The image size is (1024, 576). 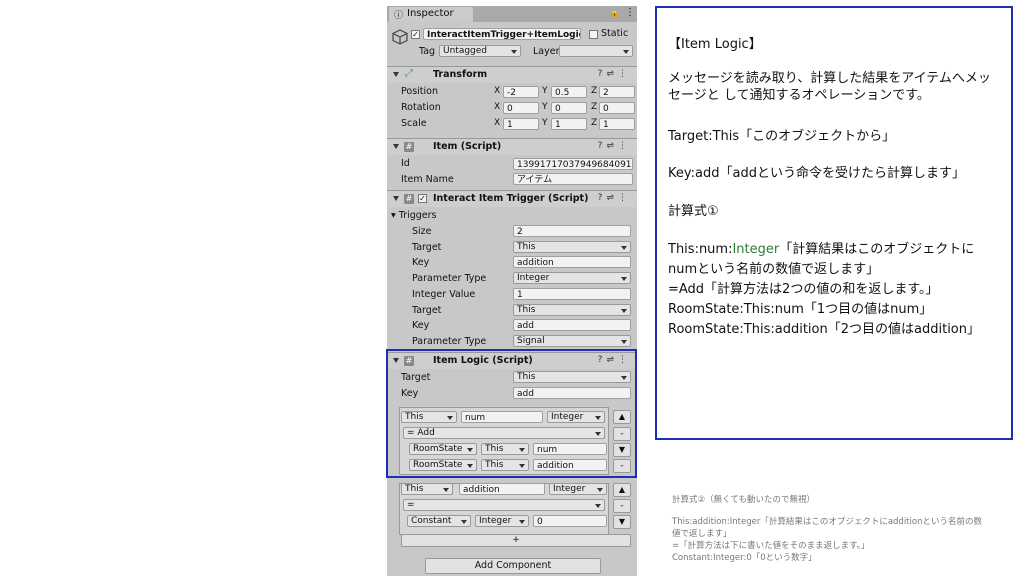 What do you see at coordinates (521, 124) in the screenshot?
I see `scale-x-input: 1` at bounding box center [521, 124].